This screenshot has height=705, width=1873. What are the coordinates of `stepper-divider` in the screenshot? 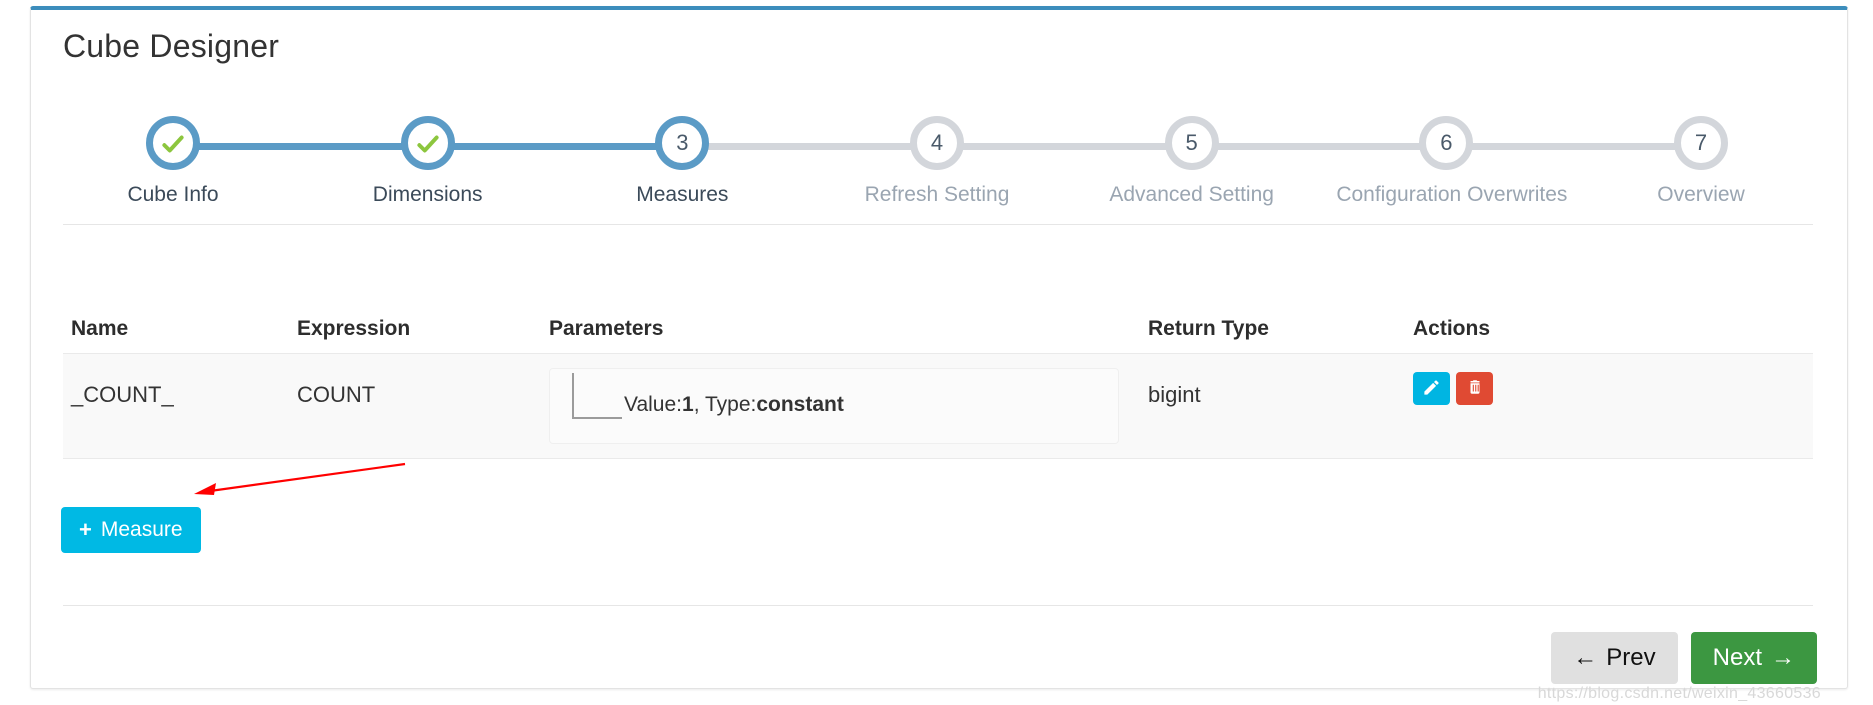 It's located at (938, 224).